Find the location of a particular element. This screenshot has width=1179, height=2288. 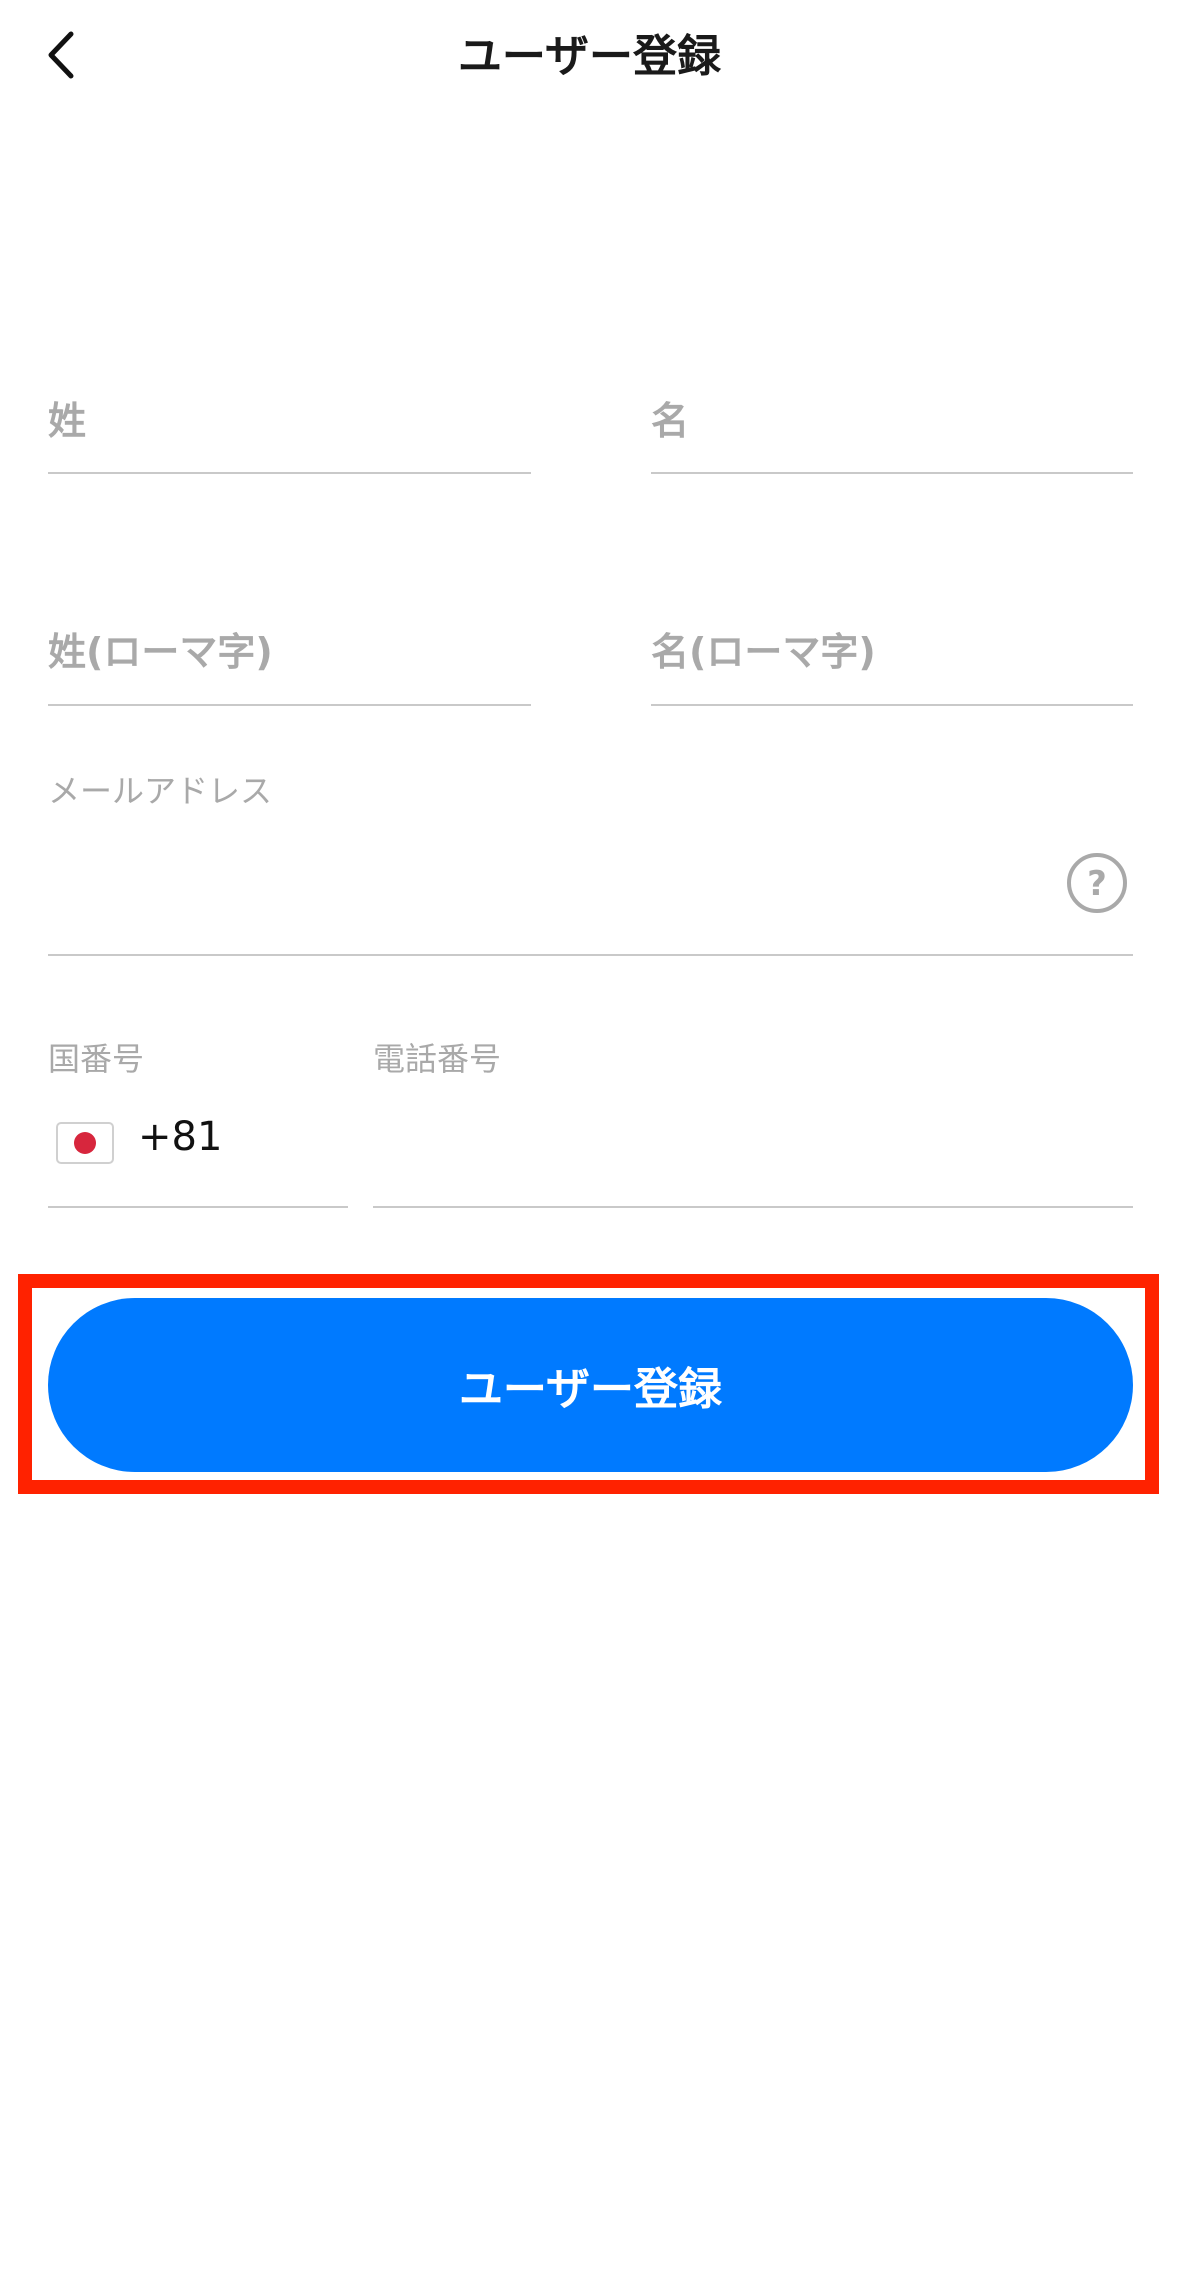

last-name-input is located at coordinates (289, 421).